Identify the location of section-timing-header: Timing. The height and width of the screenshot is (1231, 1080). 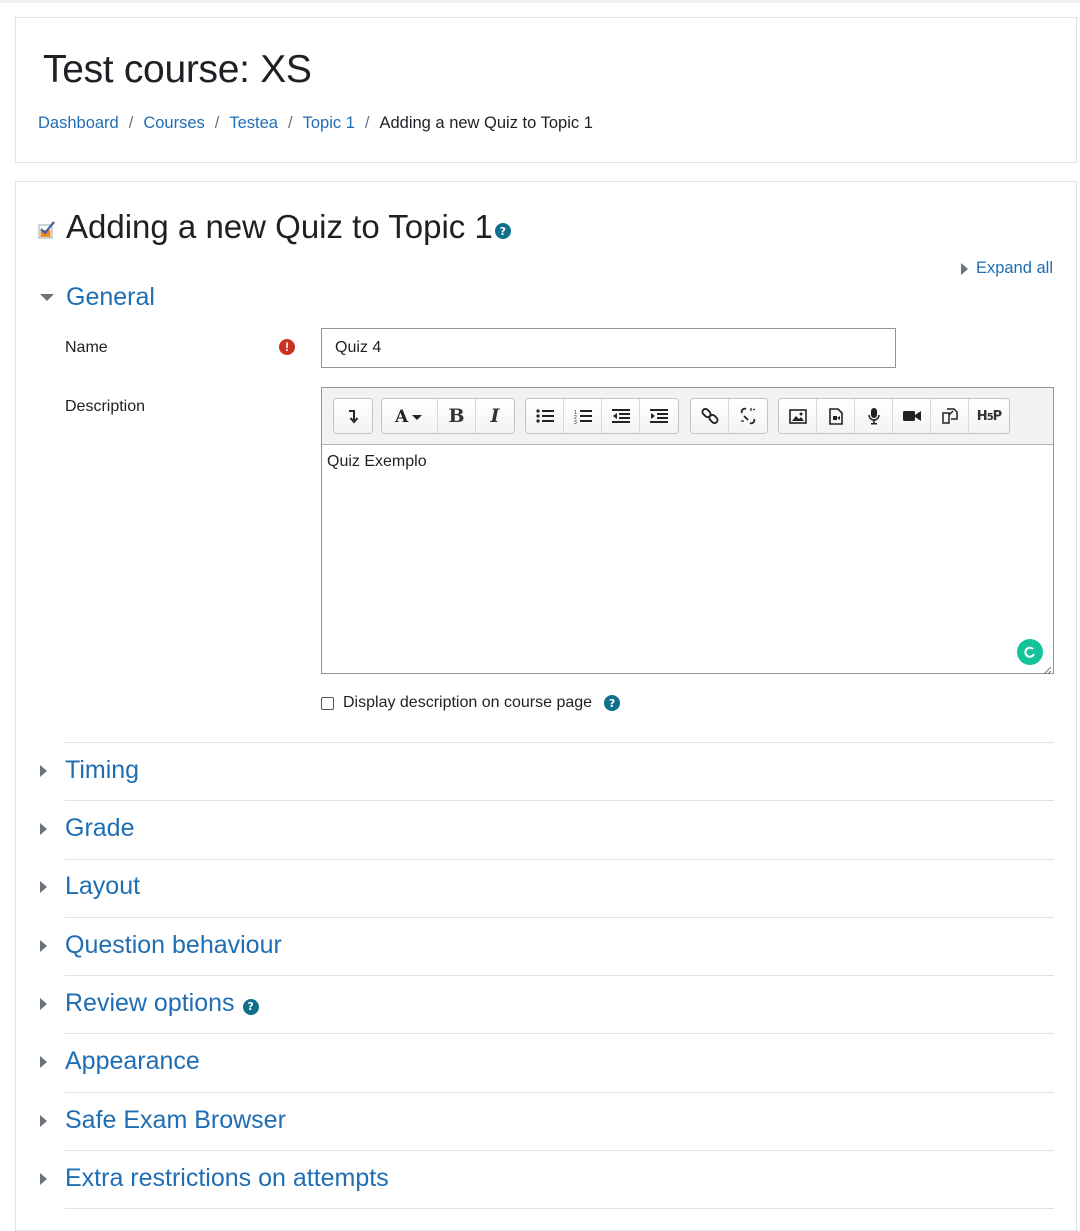
(547, 770).